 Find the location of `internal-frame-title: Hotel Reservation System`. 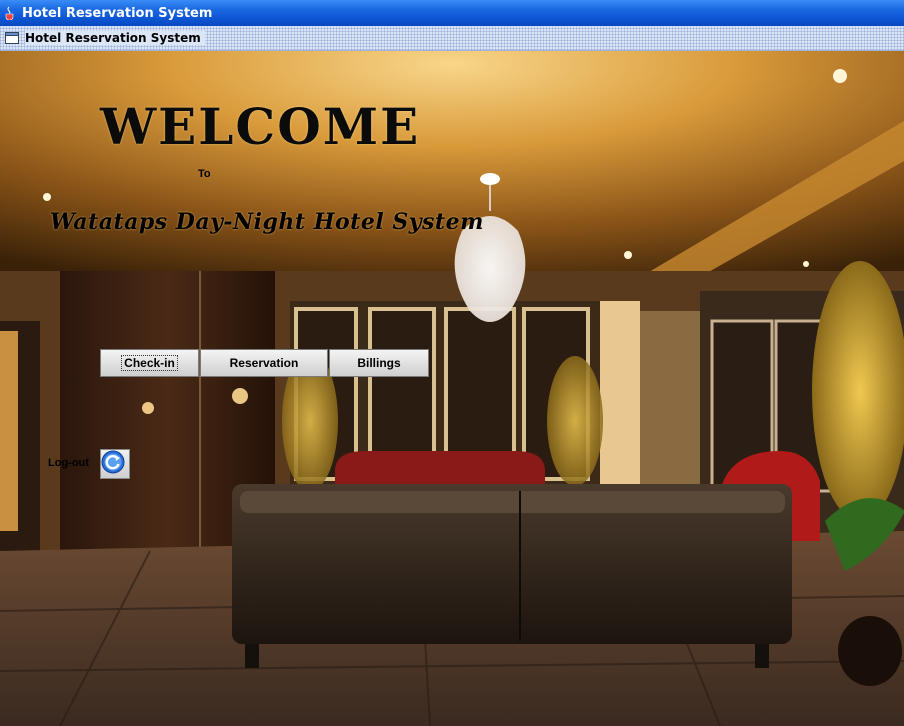

internal-frame-title: Hotel Reservation System is located at coordinates (115, 38).